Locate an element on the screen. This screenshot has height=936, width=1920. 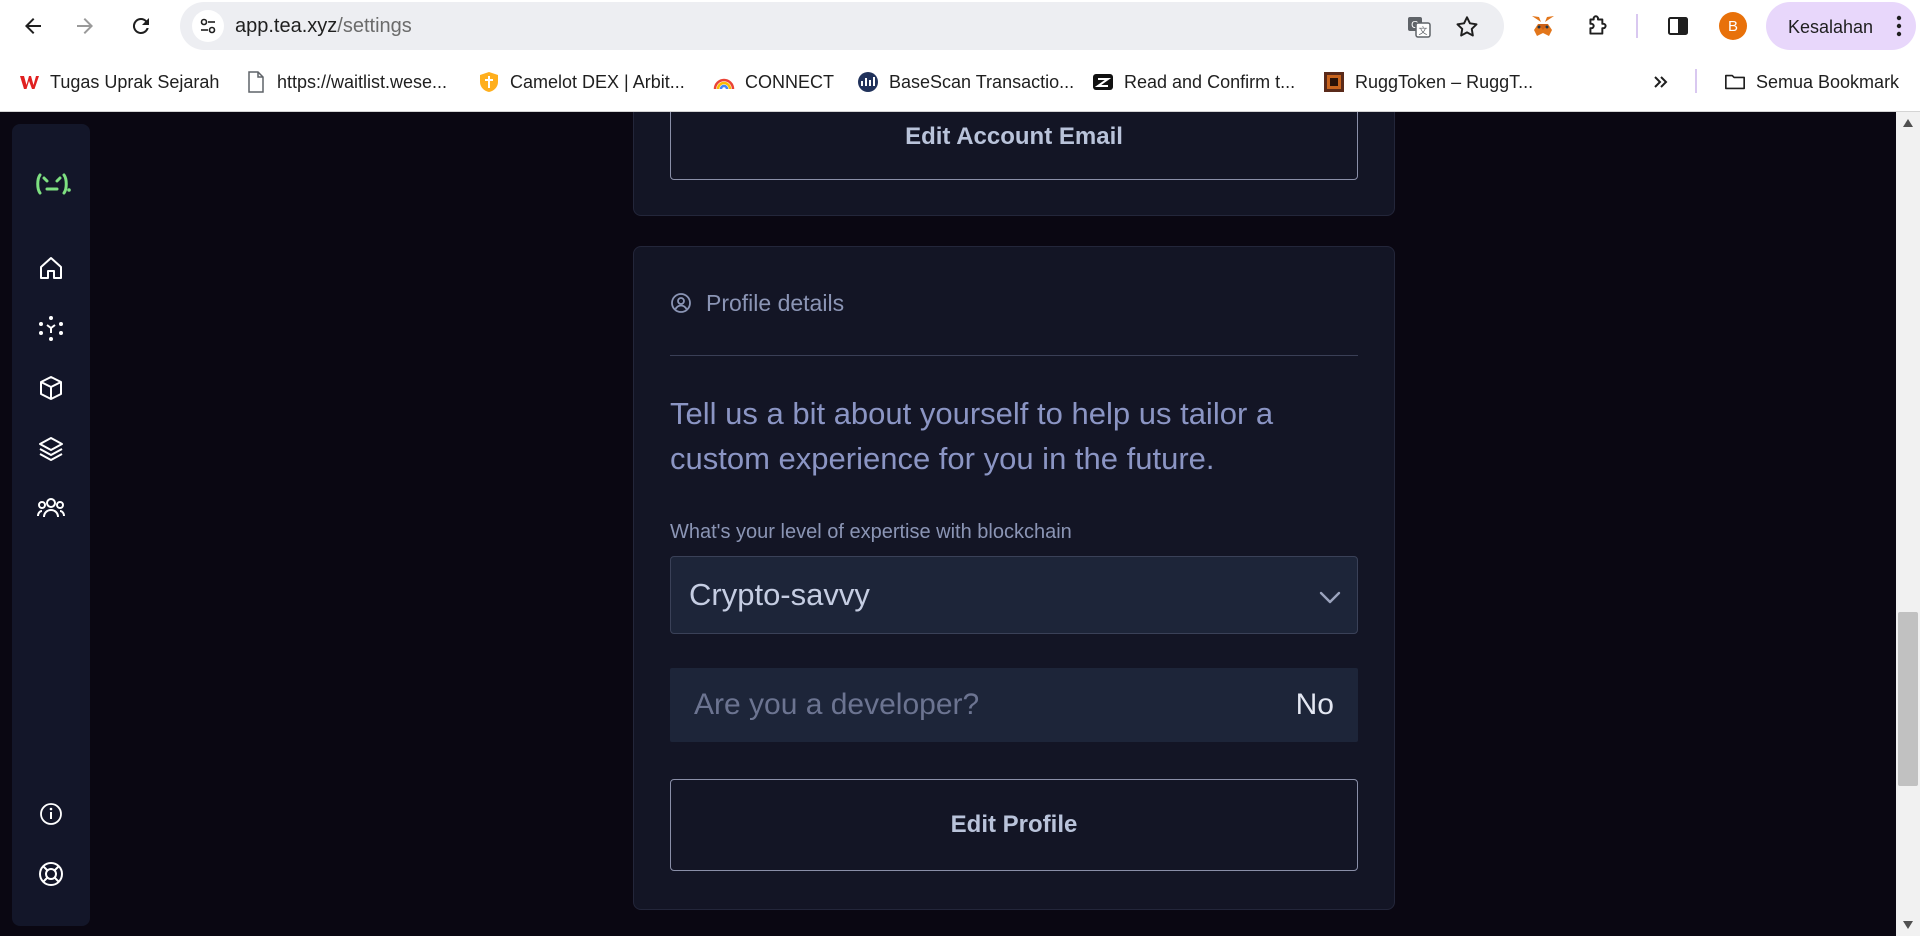
wps-icon is located at coordinates (29, 82).